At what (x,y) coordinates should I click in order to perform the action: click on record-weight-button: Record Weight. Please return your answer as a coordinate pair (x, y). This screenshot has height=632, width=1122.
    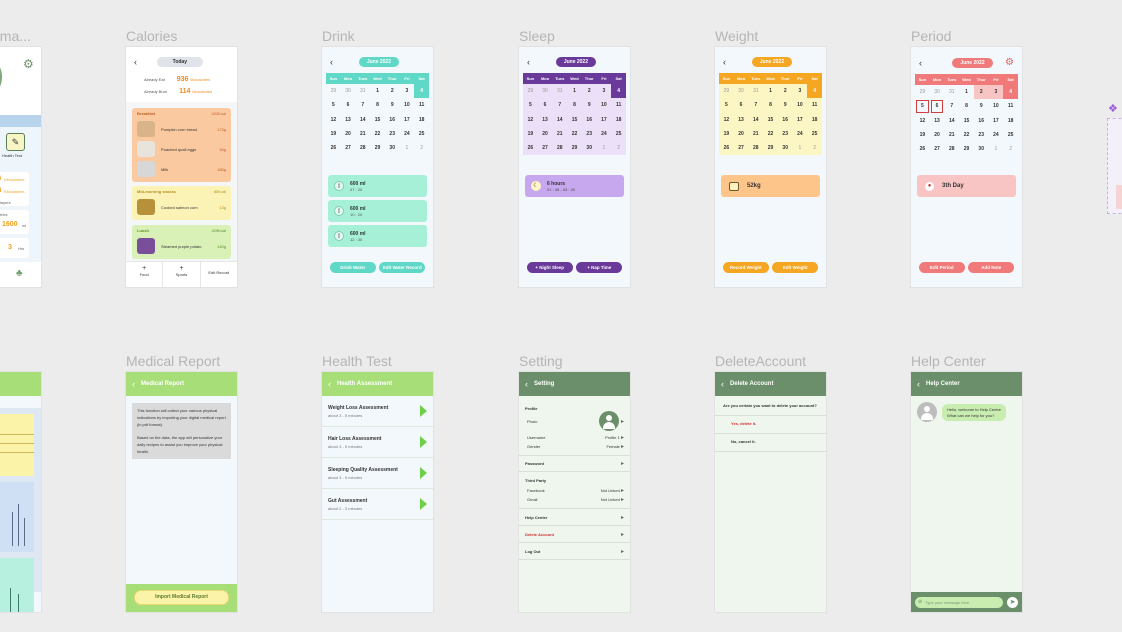
    Looking at the image, I should click on (745, 267).